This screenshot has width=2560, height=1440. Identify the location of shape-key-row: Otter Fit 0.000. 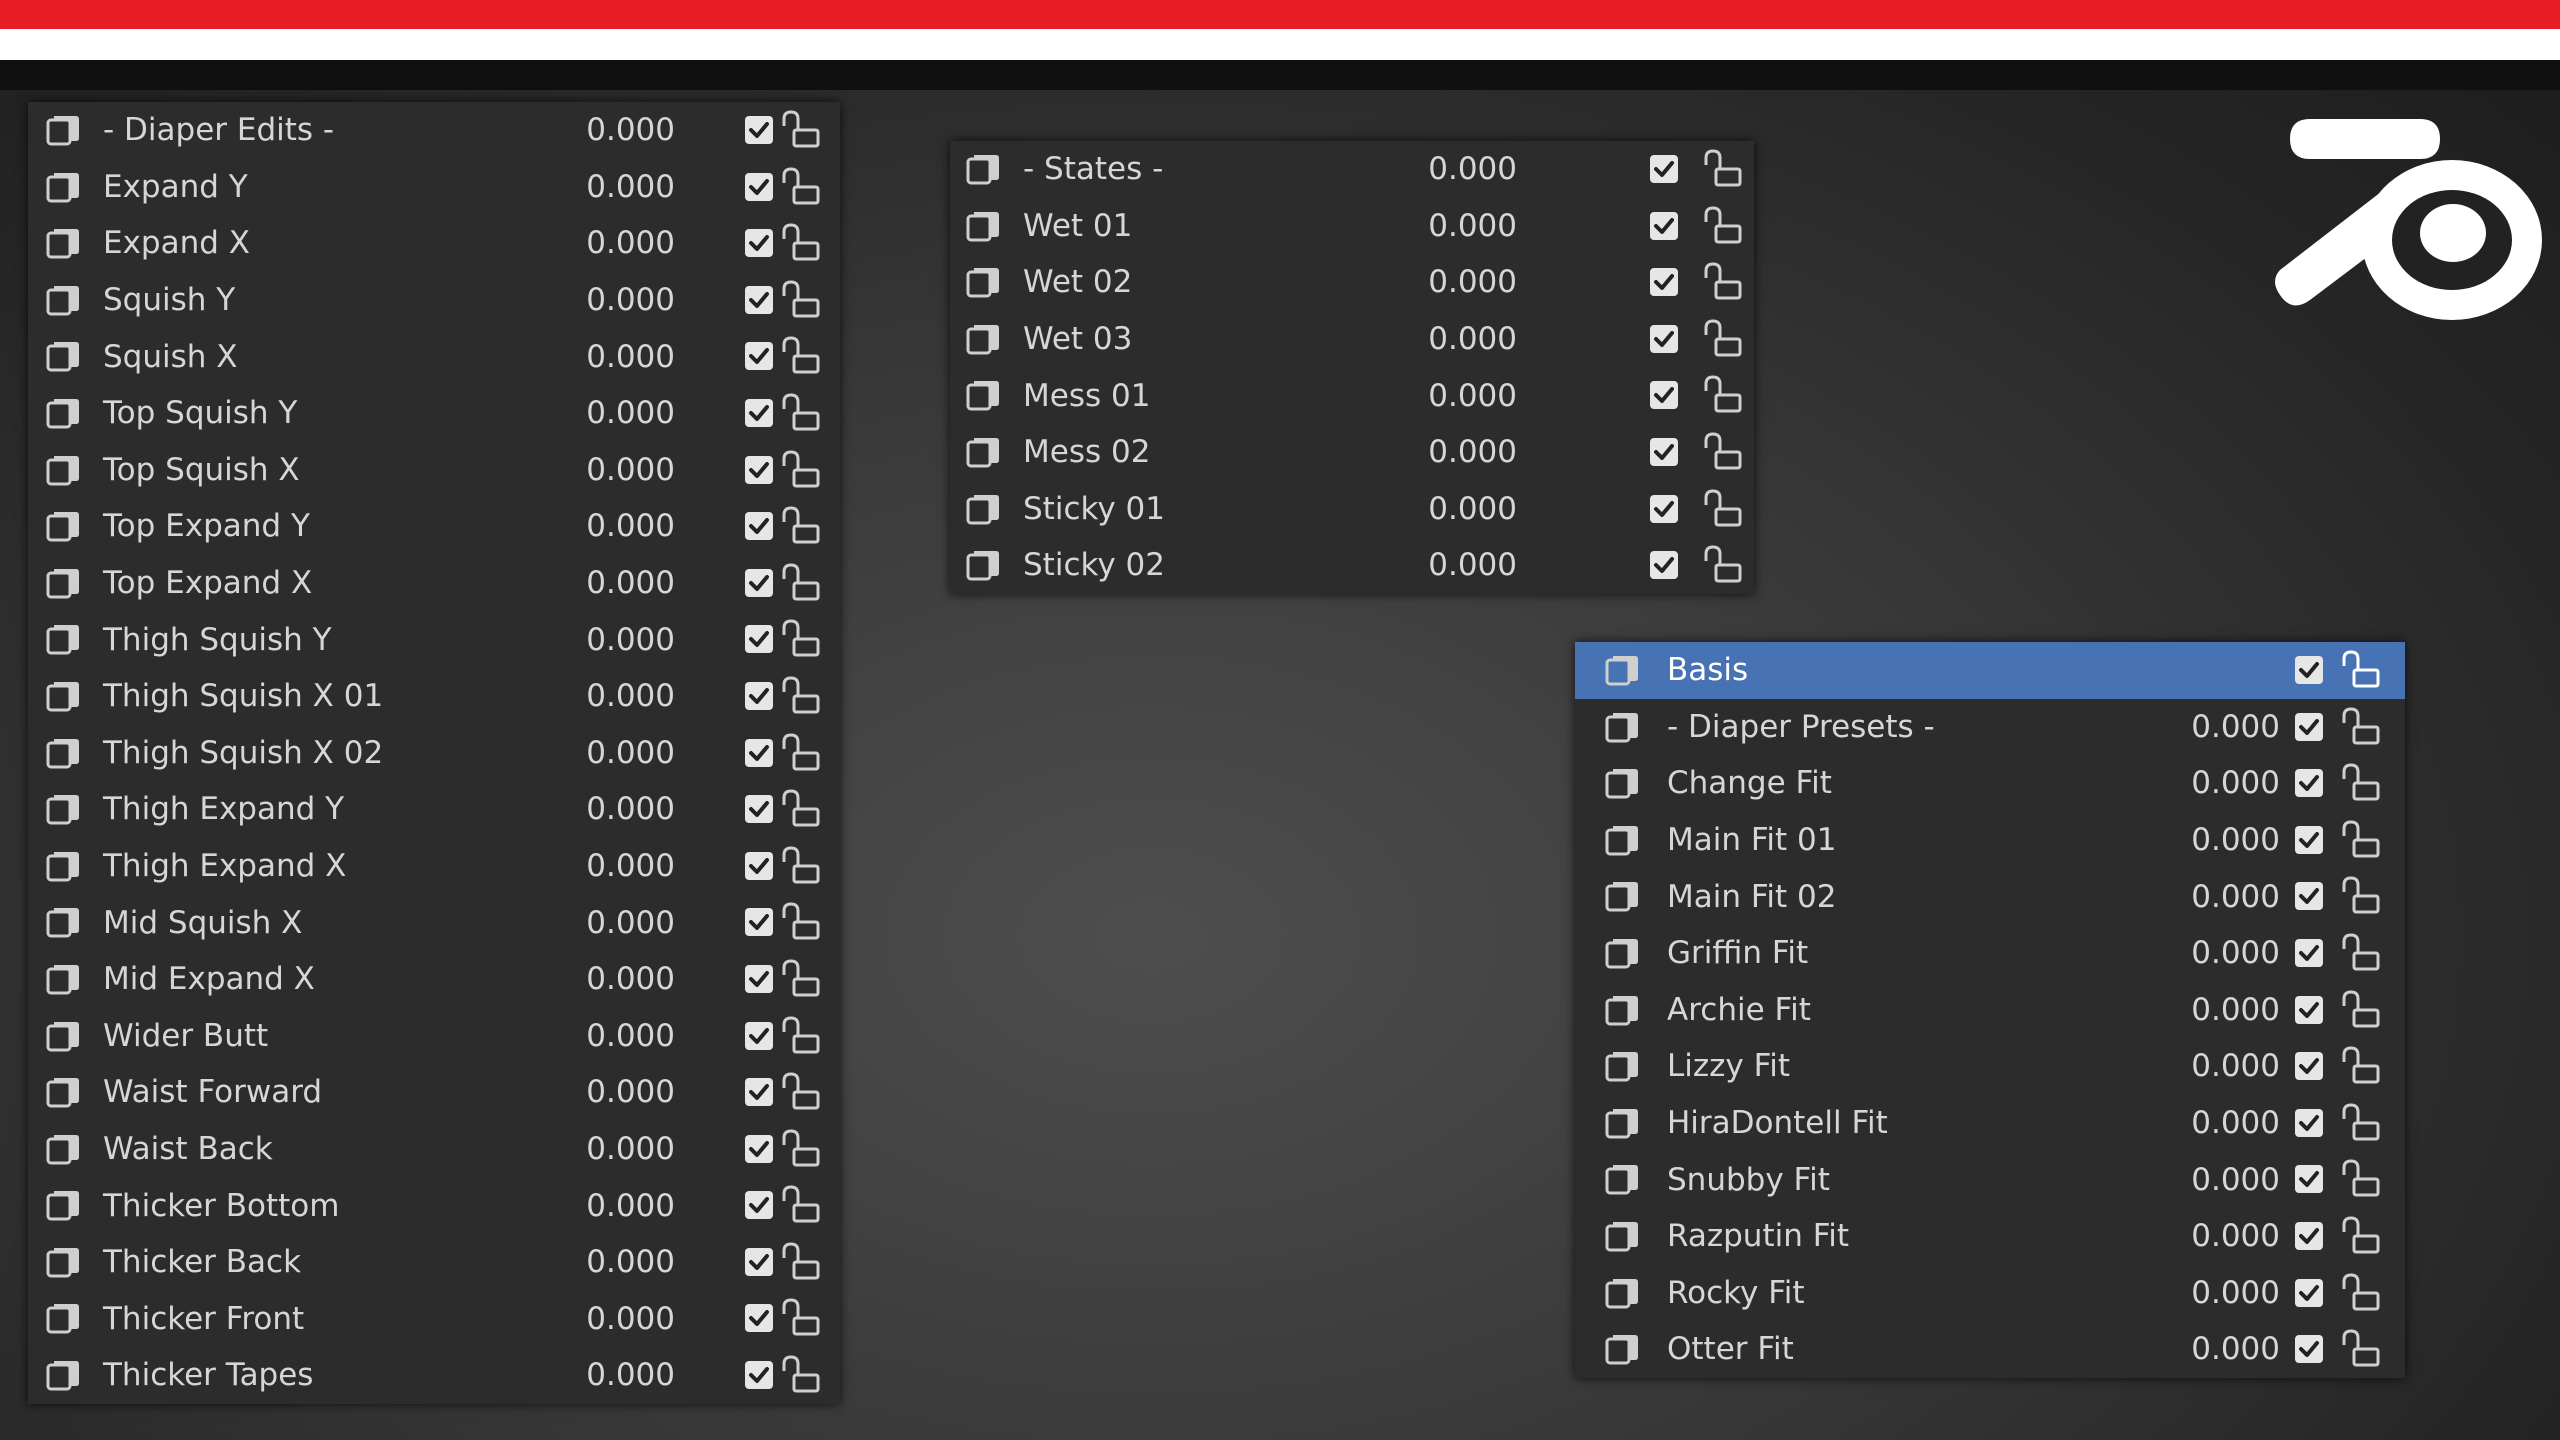
(1990, 1349).